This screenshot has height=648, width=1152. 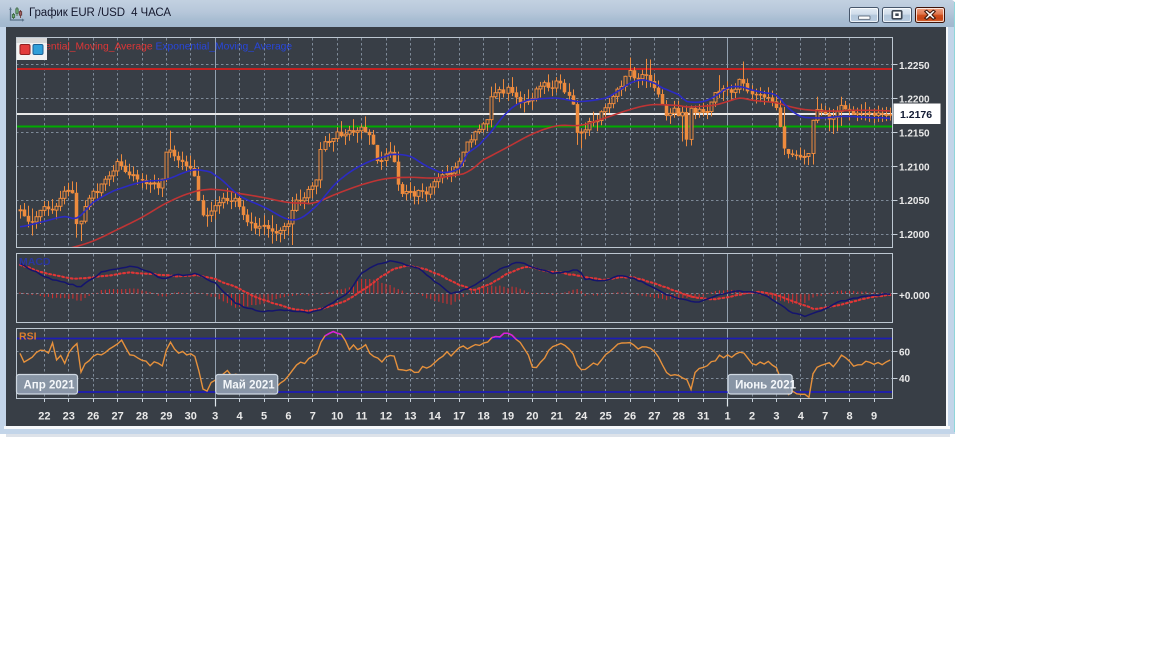 I want to click on svg-text: 12, so click(x=386, y=417).